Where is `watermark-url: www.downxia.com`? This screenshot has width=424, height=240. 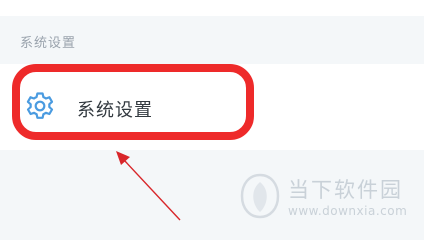
watermark-url: www.downxia.com is located at coordinates (348, 211).